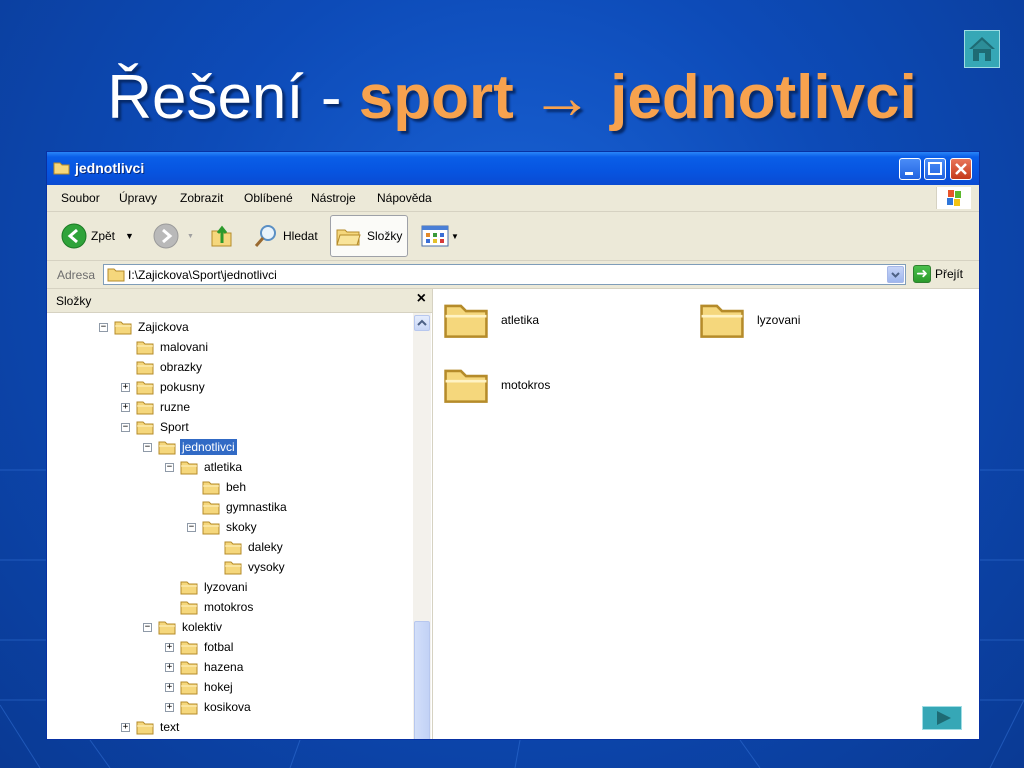  I want to click on tree-item-label: hazena, so click(224, 667).